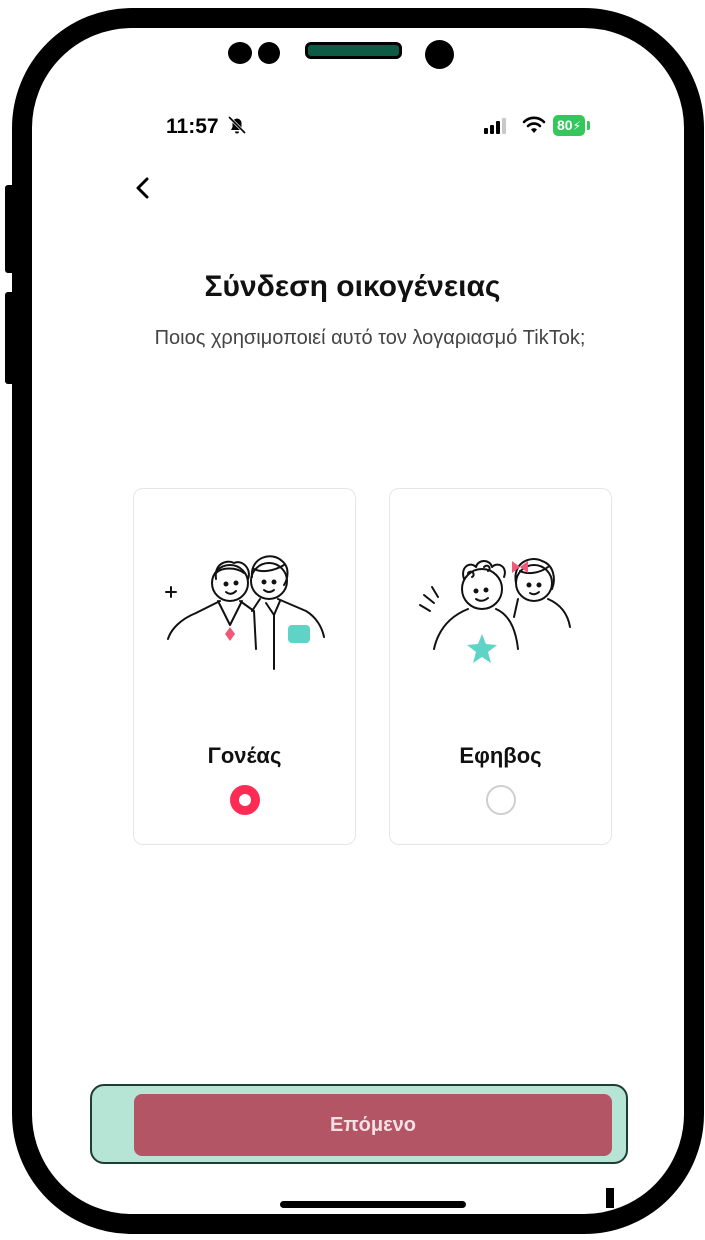  Describe the element at coordinates (577, 126) in the screenshot. I see `battery-charging-icon: ⚡` at that location.